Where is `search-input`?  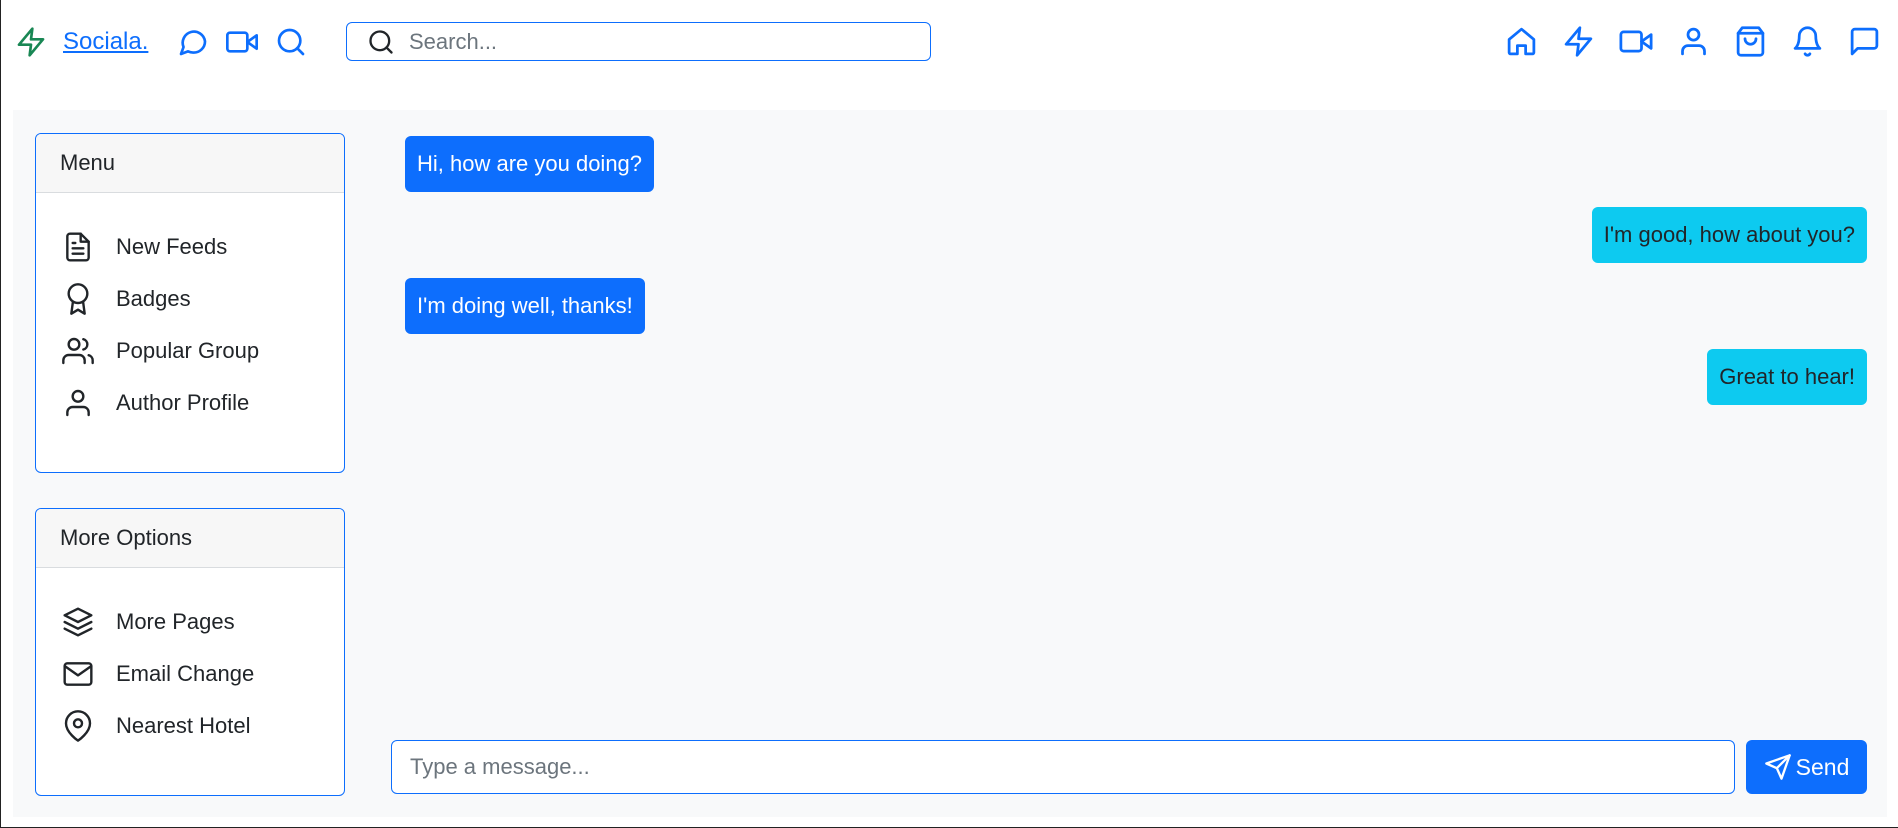
search-input is located at coordinates (649, 41).